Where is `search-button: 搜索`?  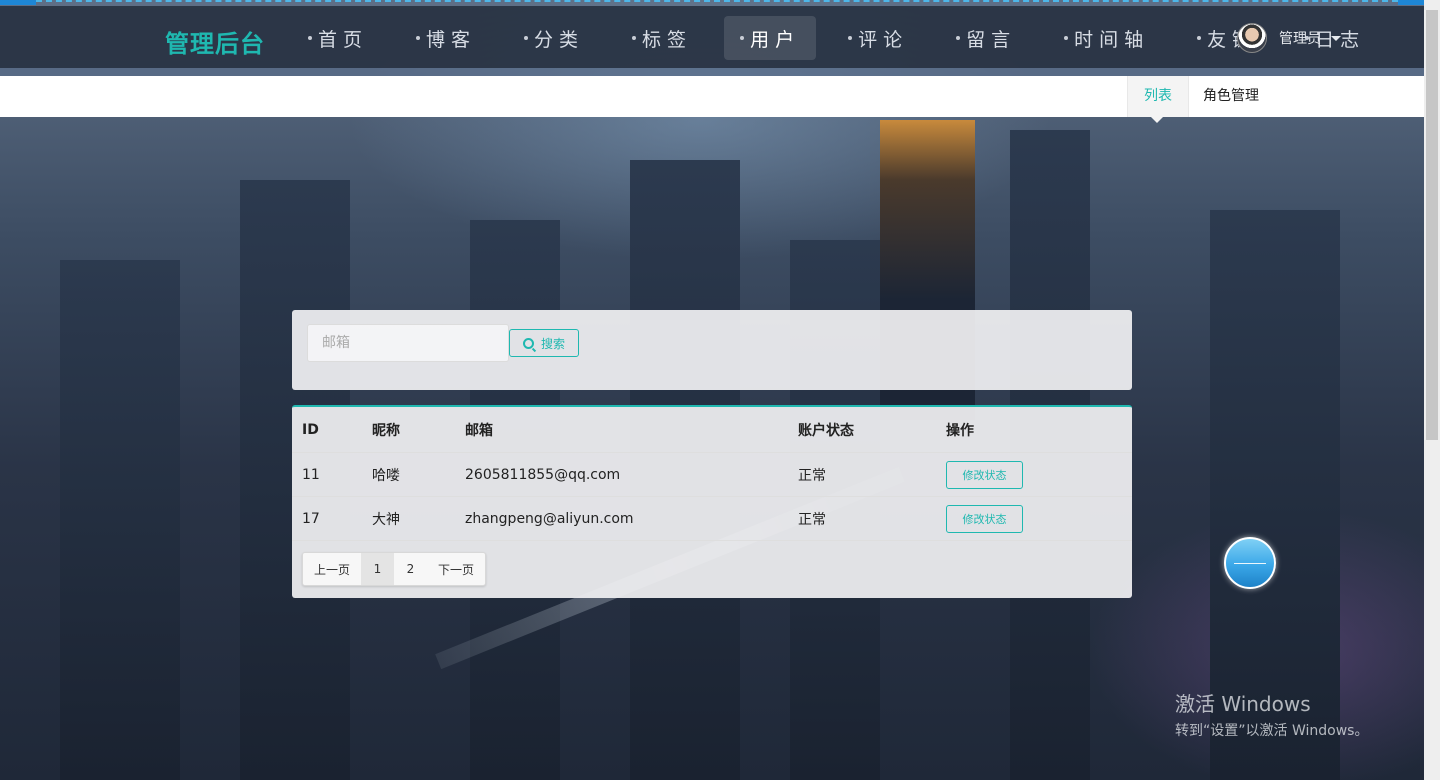
search-button: 搜索 is located at coordinates (544, 343).